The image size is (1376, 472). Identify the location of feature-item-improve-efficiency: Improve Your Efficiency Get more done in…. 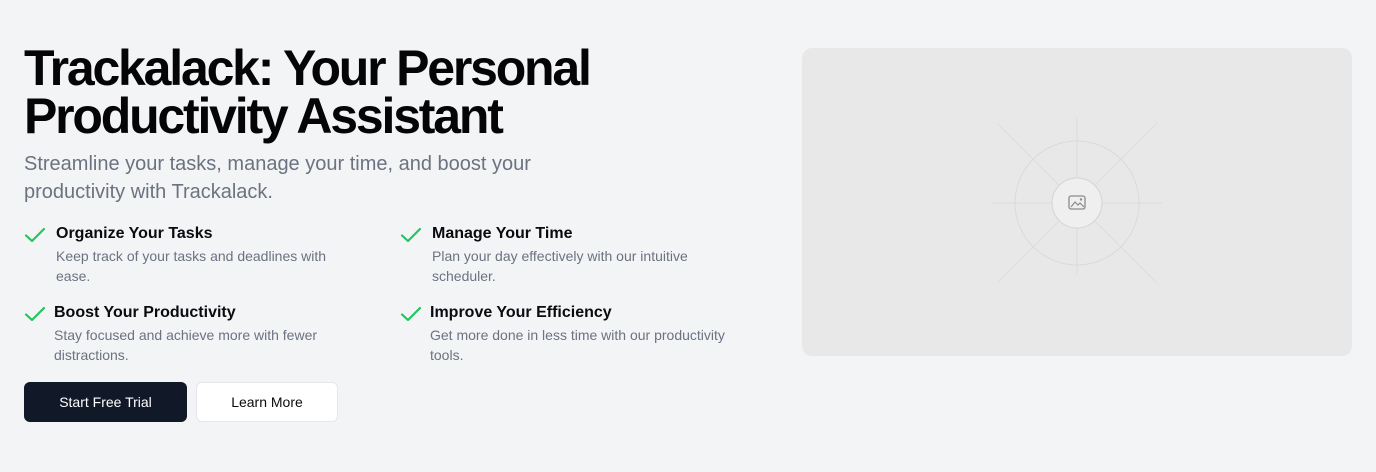
(586, 334).